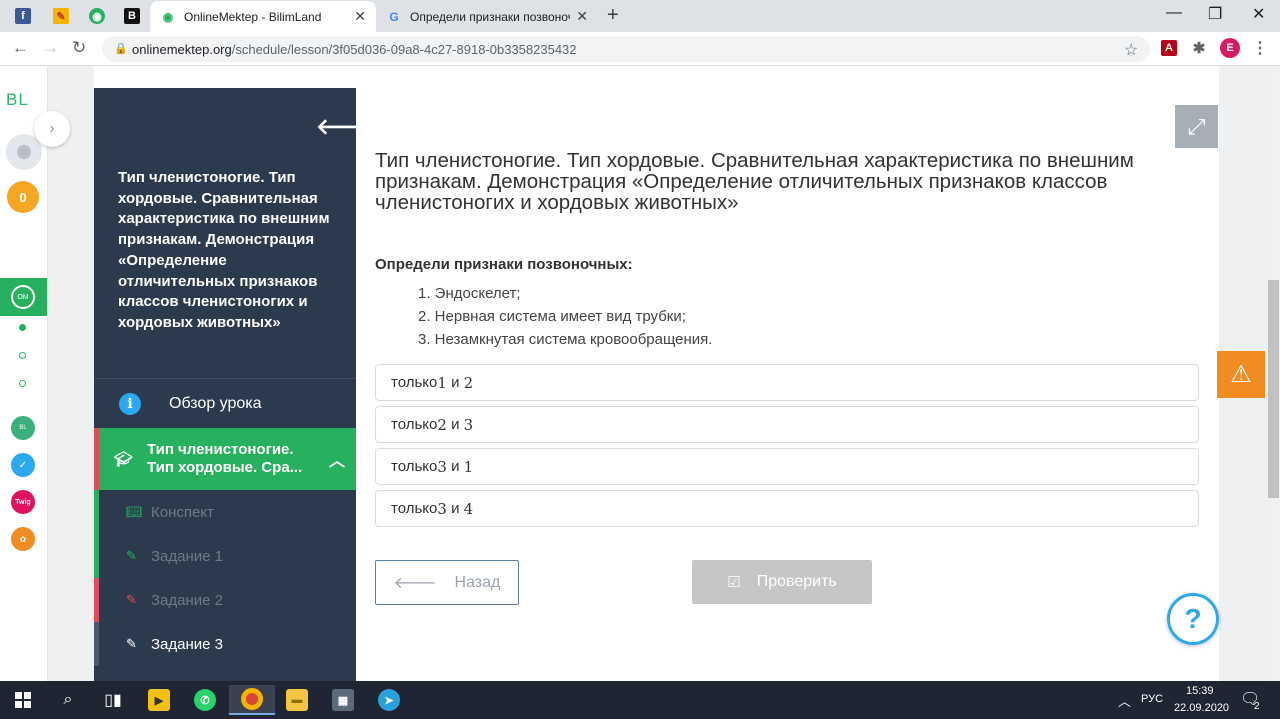 Image resolution: width=1280 pixels, height=719 pixels. Describe the element at coordinates (113, 700) in the screenshot. I see `task-view-icon: ▯▮` at that location.